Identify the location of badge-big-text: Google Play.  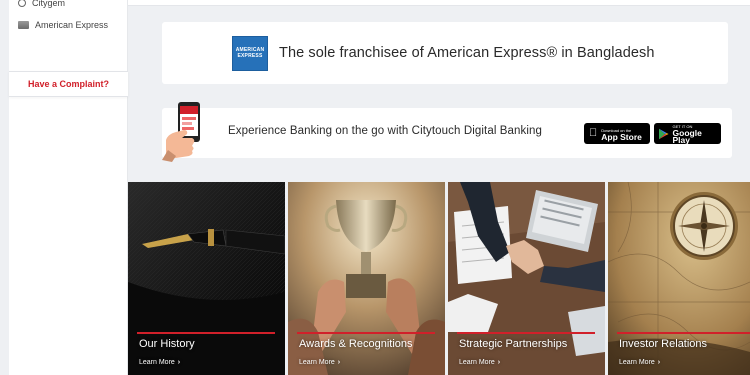
(687, 136).